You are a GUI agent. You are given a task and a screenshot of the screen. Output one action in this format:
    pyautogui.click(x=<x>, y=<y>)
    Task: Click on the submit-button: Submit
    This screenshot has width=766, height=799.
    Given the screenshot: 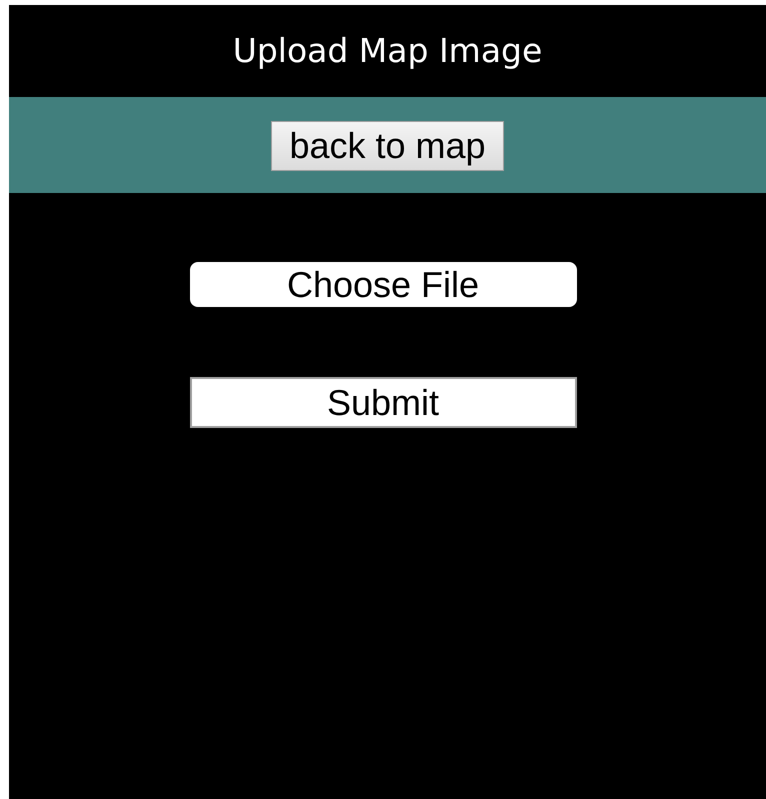 What is the action you would take?
    pyautogui.click(x=383, y=402)
    